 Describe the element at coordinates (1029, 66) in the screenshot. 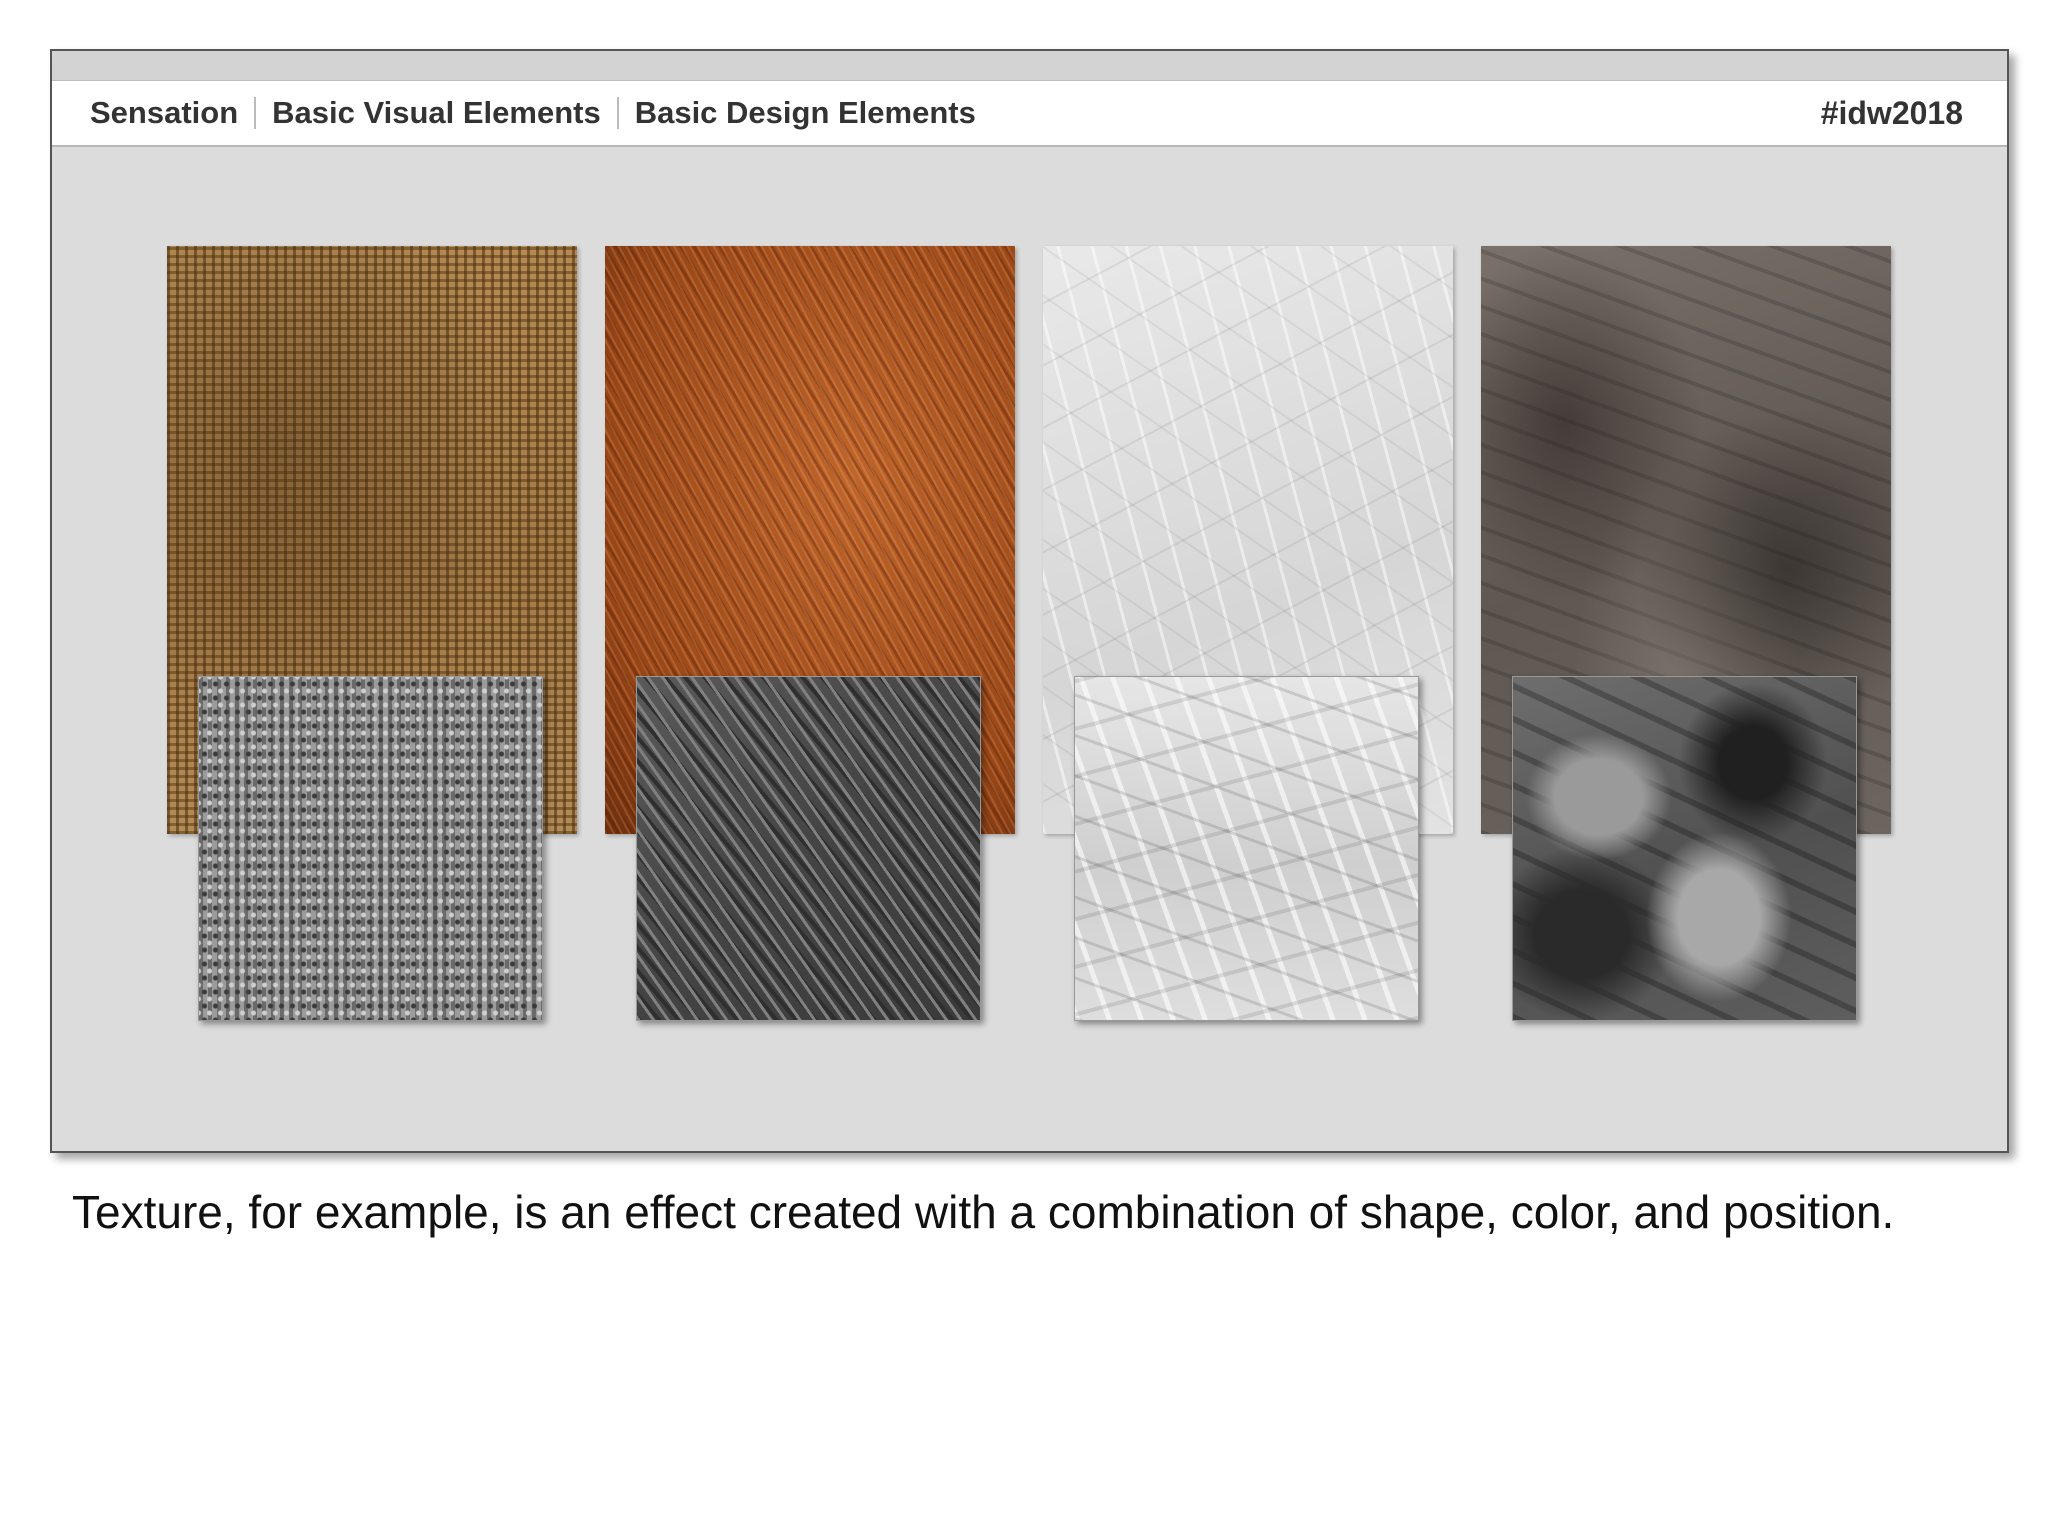

I see `slide-top-bar` at that location.